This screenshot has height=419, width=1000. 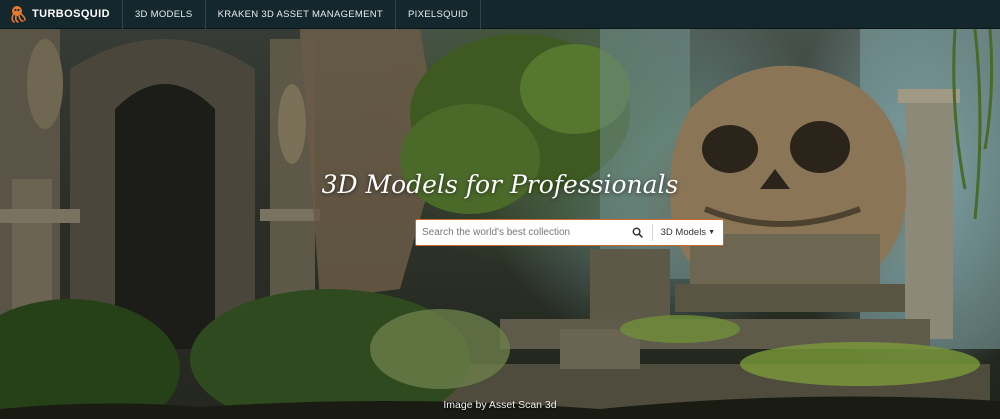 I want to click on squid-logo-icon, so click(x=18, y=14).